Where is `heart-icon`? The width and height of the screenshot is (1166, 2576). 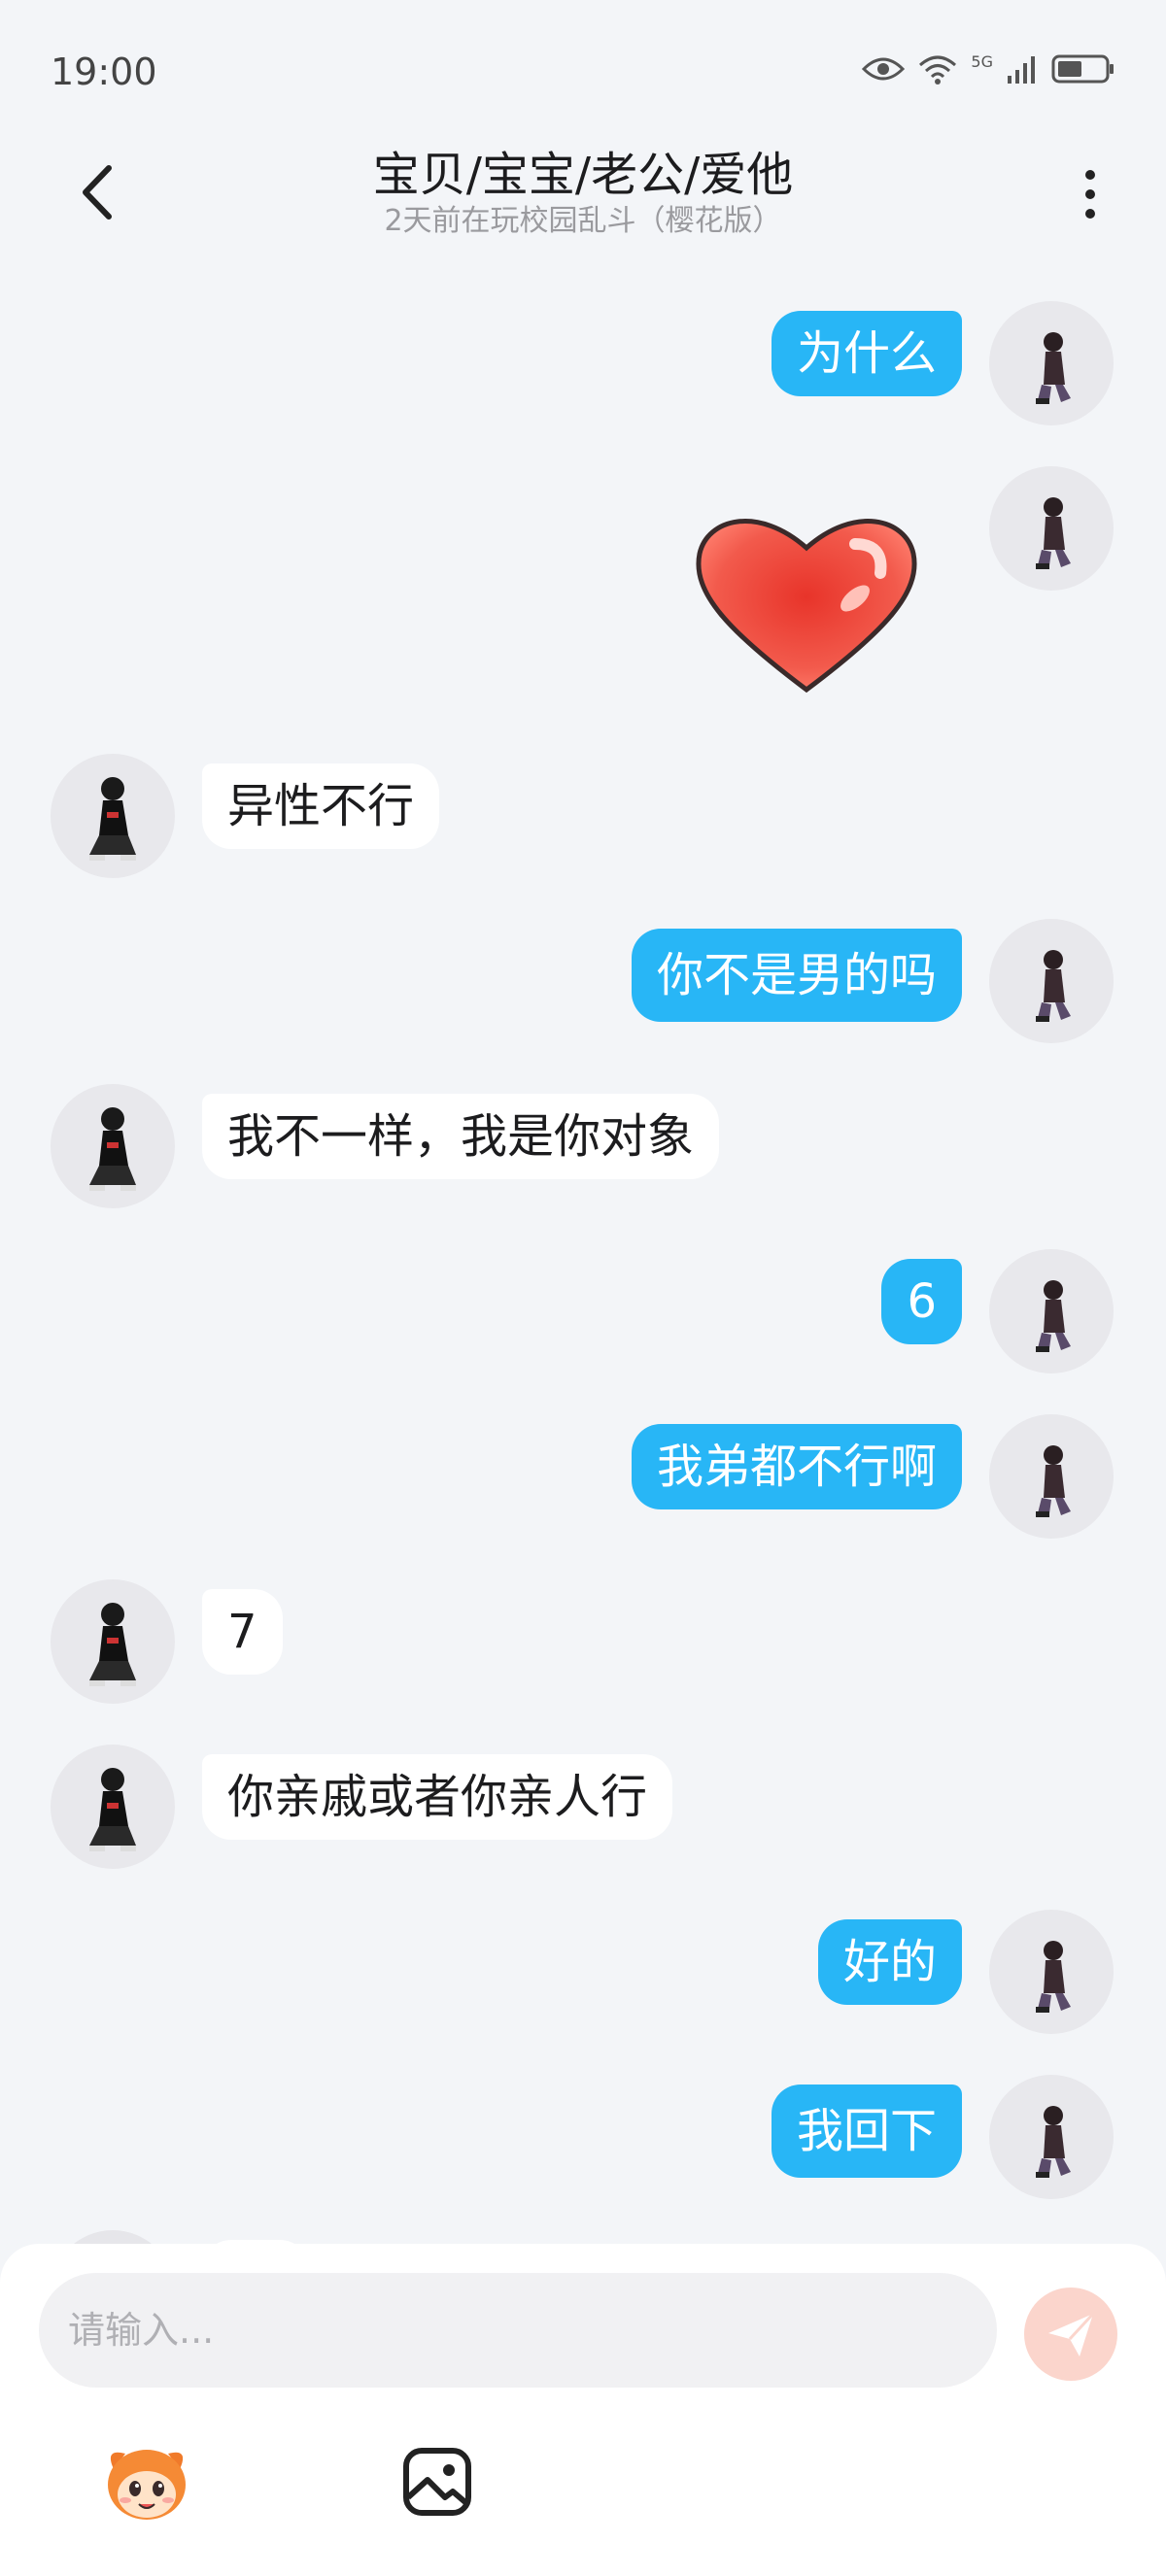 heart-icon is located at coordinates (806, 606).